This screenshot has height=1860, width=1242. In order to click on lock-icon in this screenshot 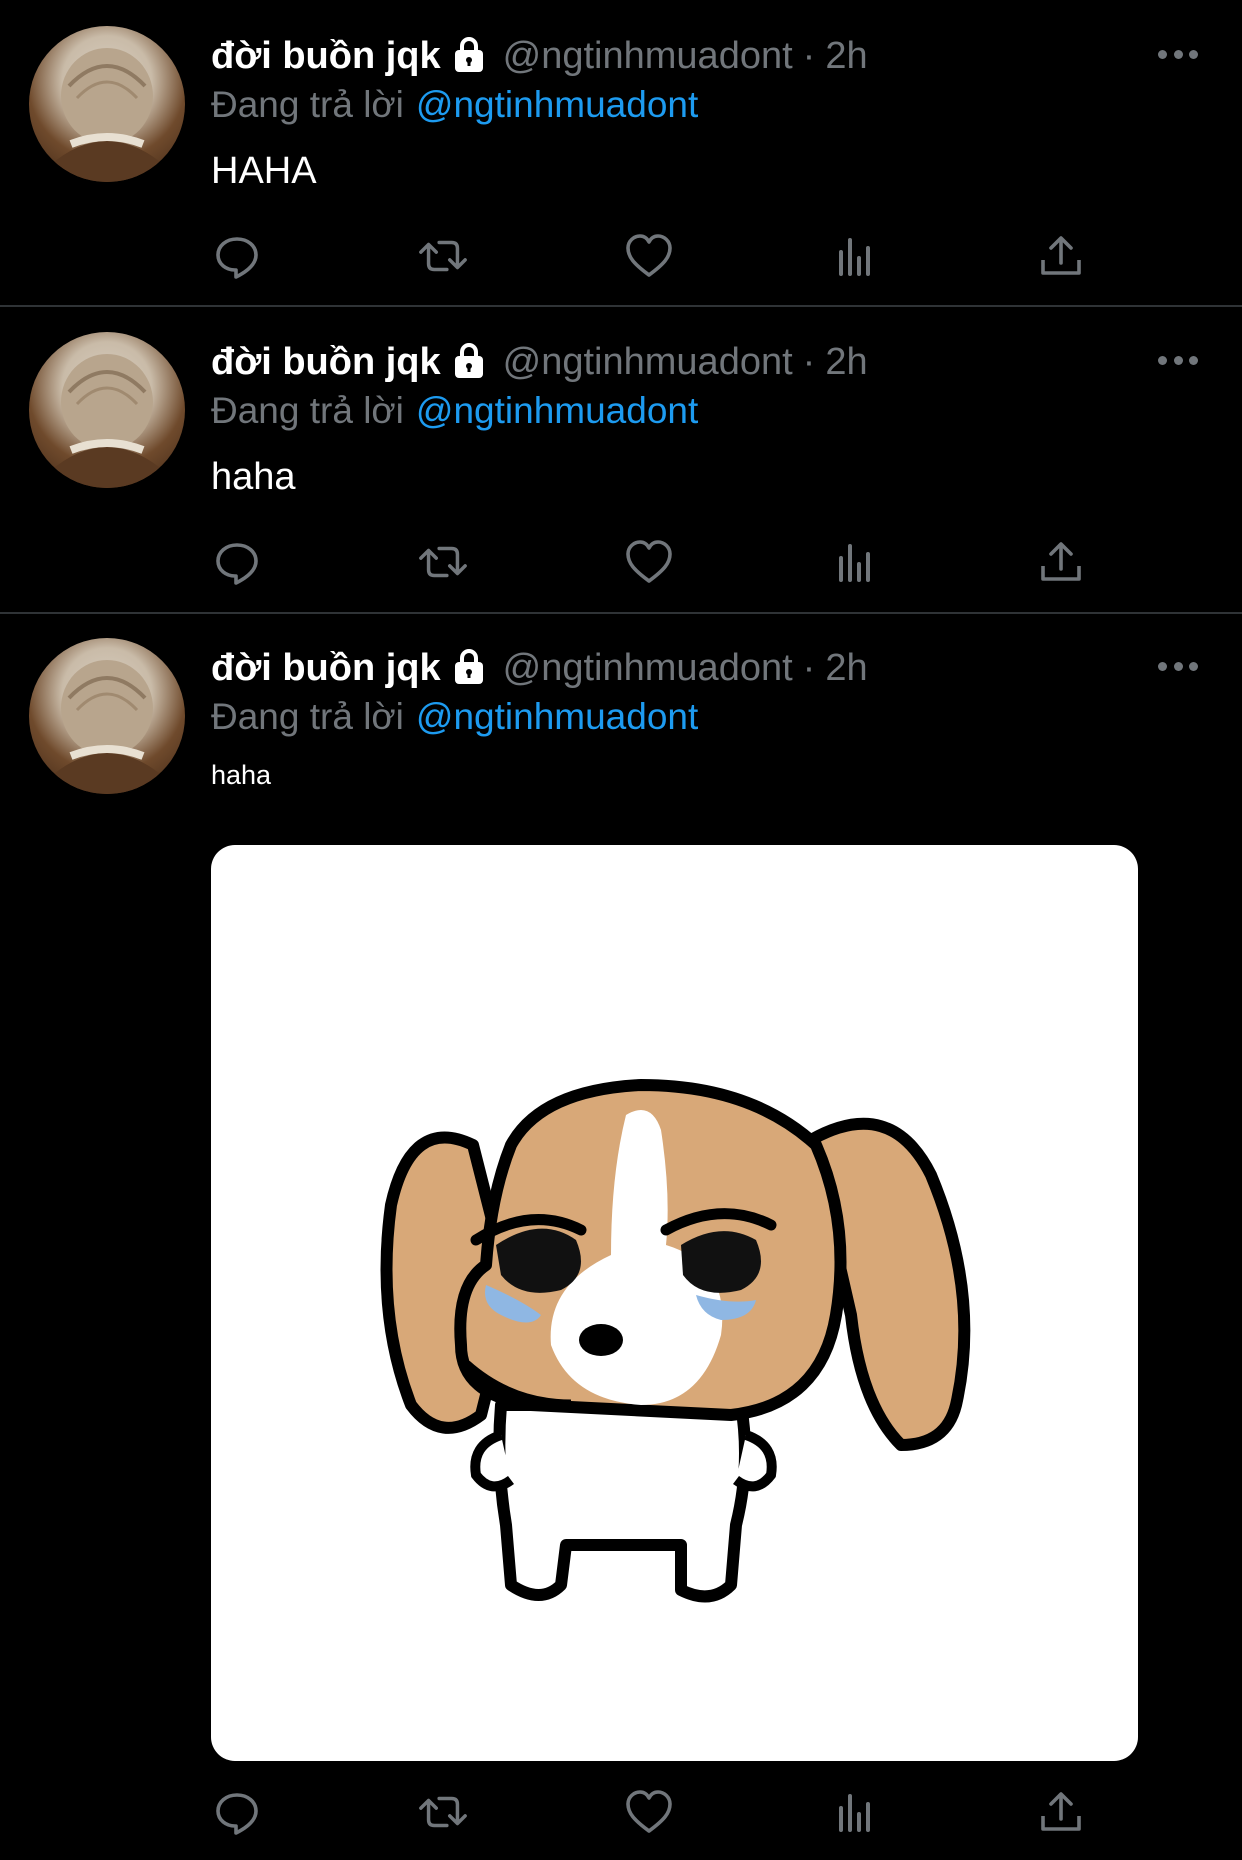, I will do `click(469, 668)`.